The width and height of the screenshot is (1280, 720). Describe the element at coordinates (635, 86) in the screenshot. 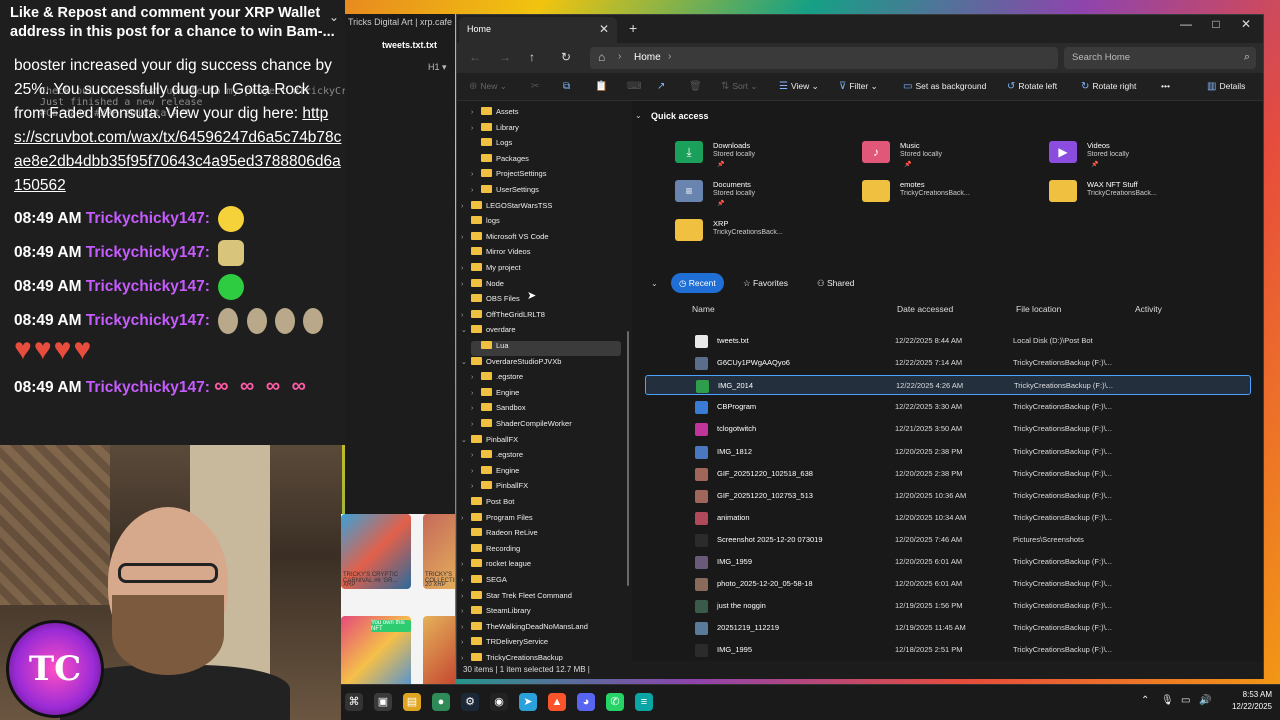

I see `rename-icon: ⌨` at that location.